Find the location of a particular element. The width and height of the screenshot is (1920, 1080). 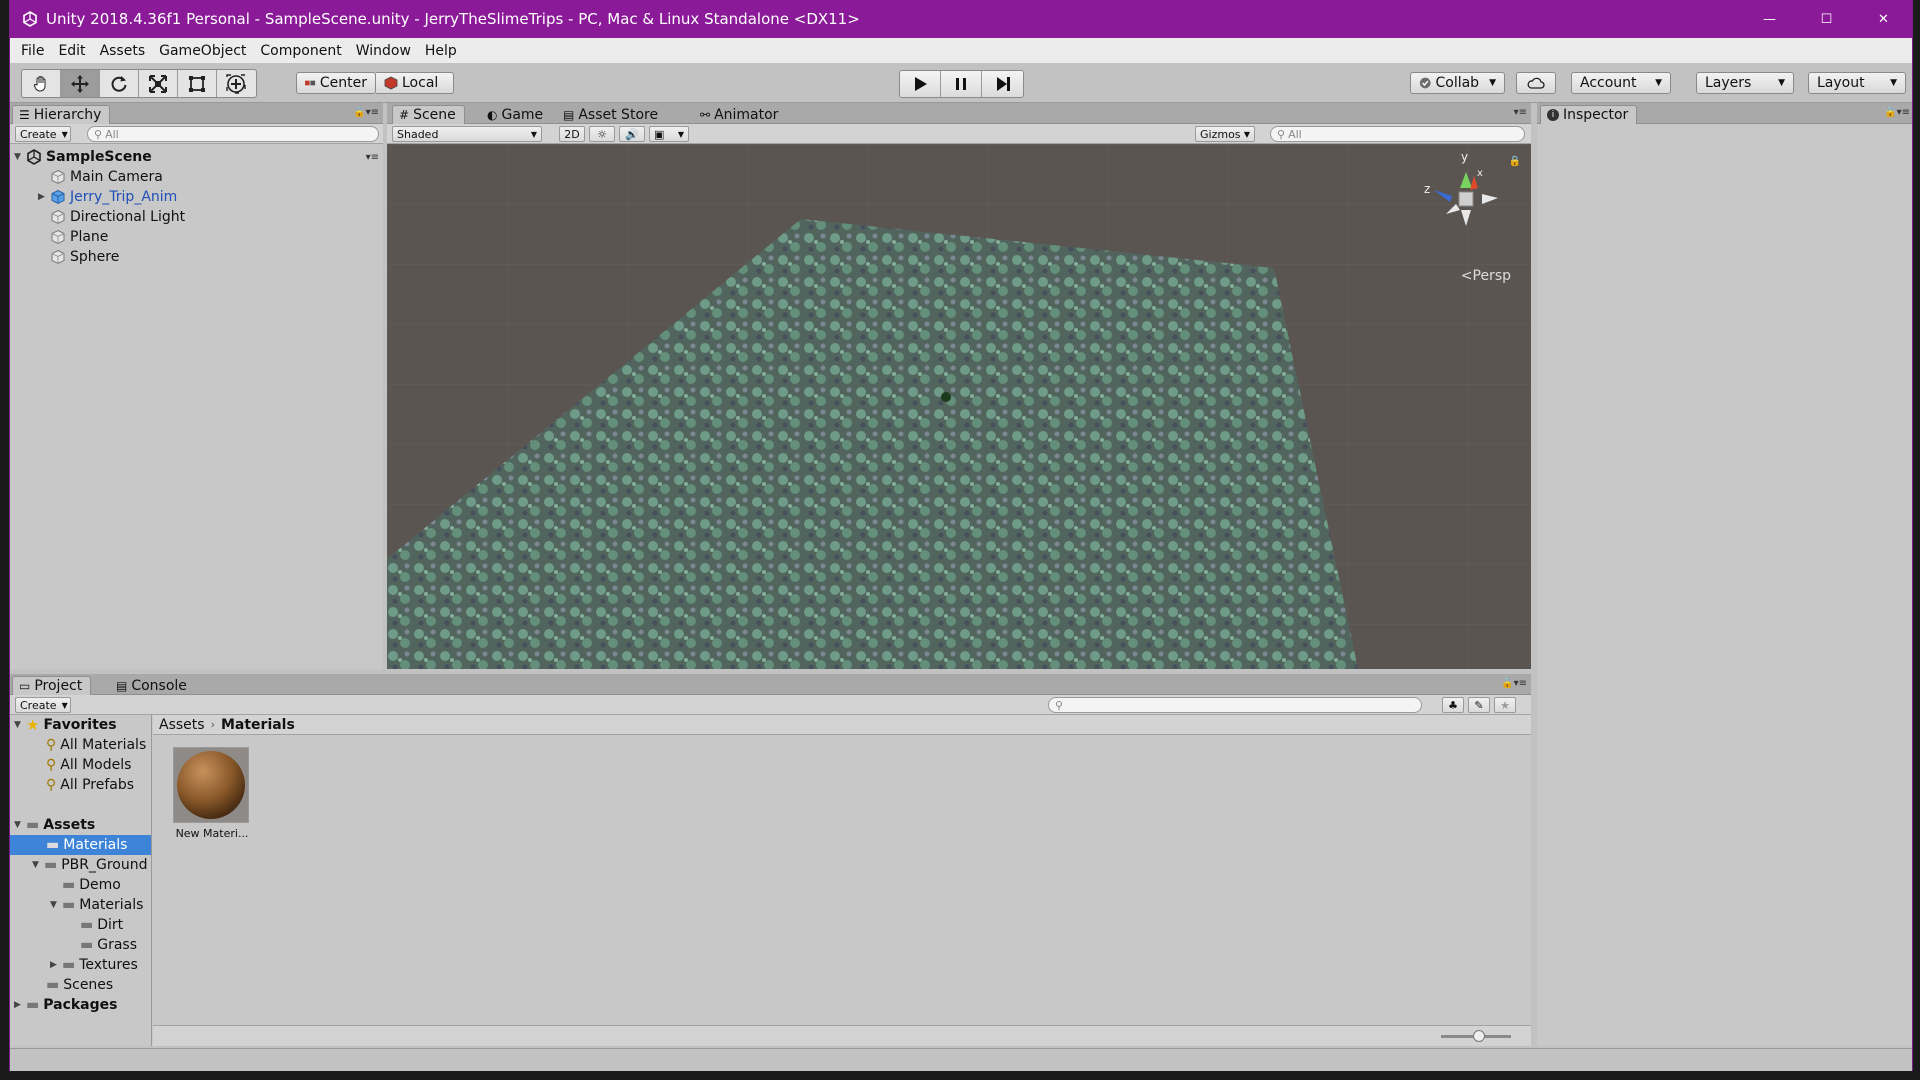

pause-icon is located at coordinates (961, 84).